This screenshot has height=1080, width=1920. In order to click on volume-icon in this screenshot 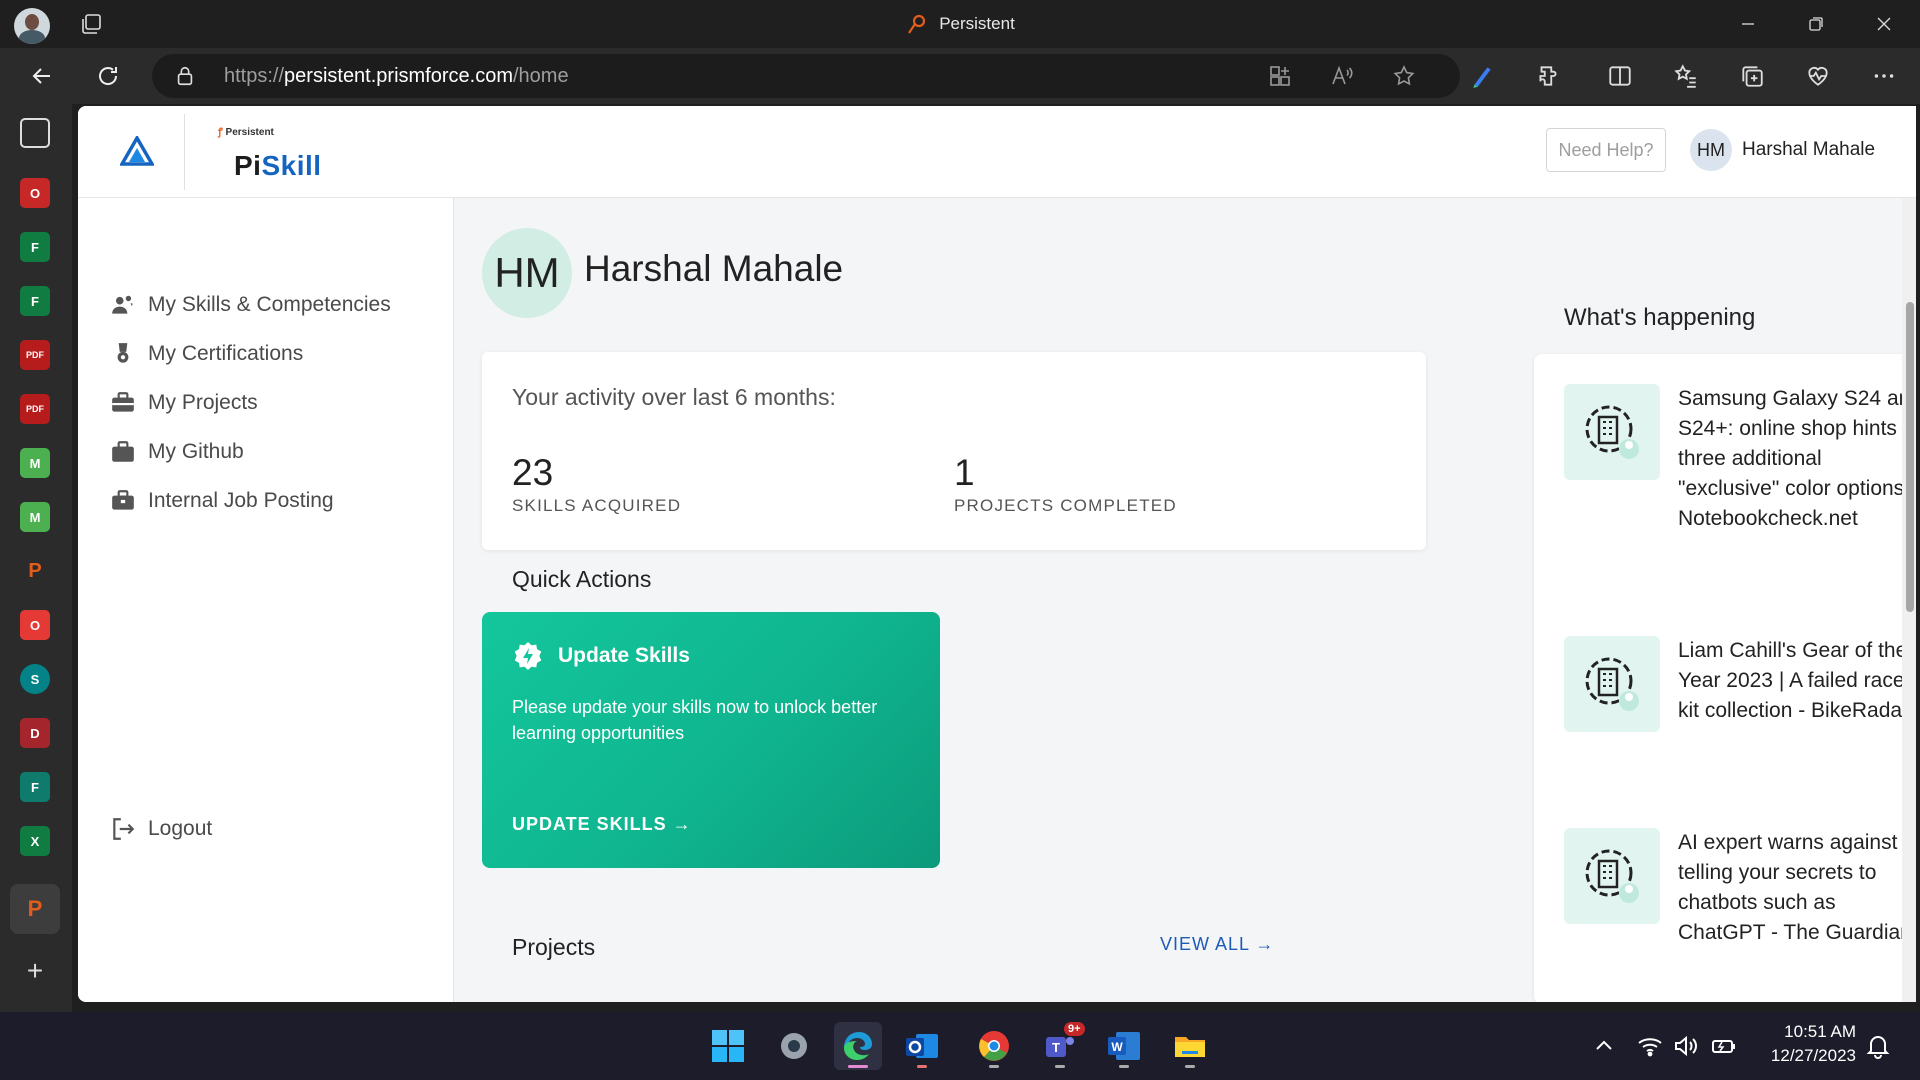, I will do `click(1686, 1046)`.